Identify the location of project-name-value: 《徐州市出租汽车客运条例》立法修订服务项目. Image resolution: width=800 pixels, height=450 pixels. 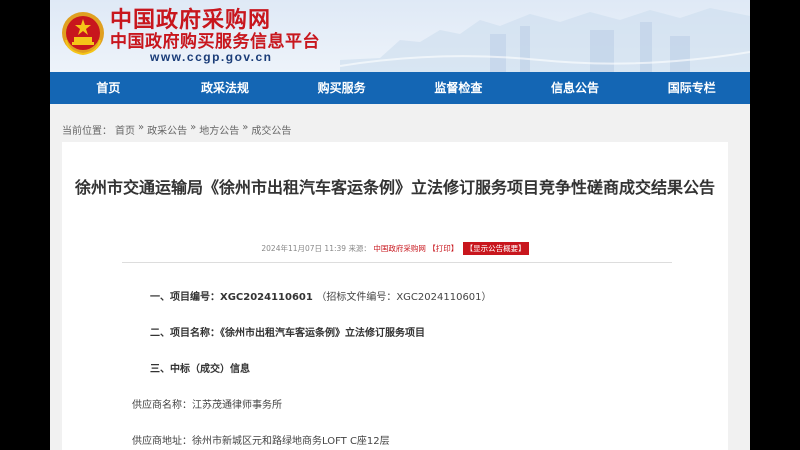
(322, 333).